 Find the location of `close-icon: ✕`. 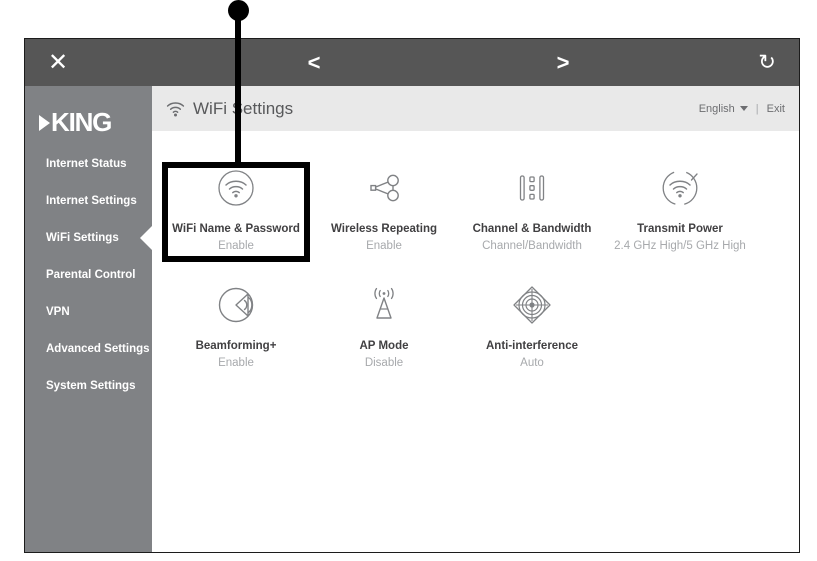

close-icon: ✕ is located at coordinates (58, 62).